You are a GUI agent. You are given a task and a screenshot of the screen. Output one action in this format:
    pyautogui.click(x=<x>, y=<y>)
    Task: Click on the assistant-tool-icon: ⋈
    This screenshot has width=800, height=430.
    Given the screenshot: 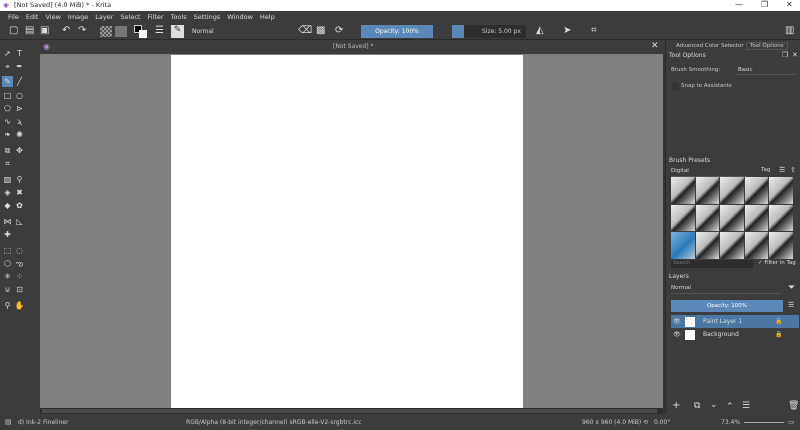 What is the action you would take?
    pyautogui.click(x=7, y=221)
    